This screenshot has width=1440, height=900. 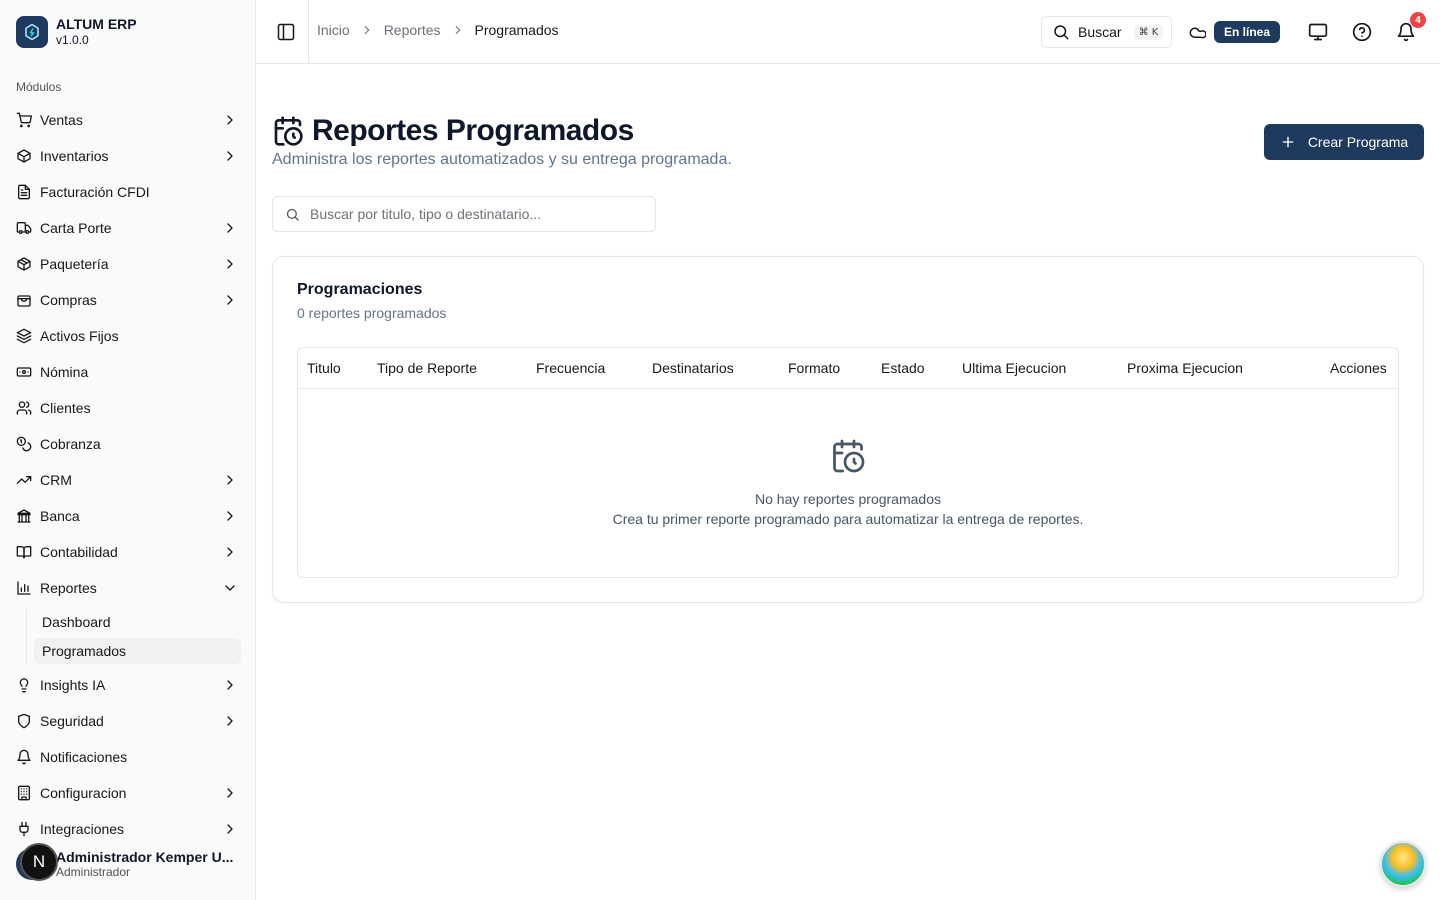 What do you see at coordinates (128, 793) in the screenshot?
I see `sidebar-item-configuracion: Configuracion` at bounding box center [128, 793].